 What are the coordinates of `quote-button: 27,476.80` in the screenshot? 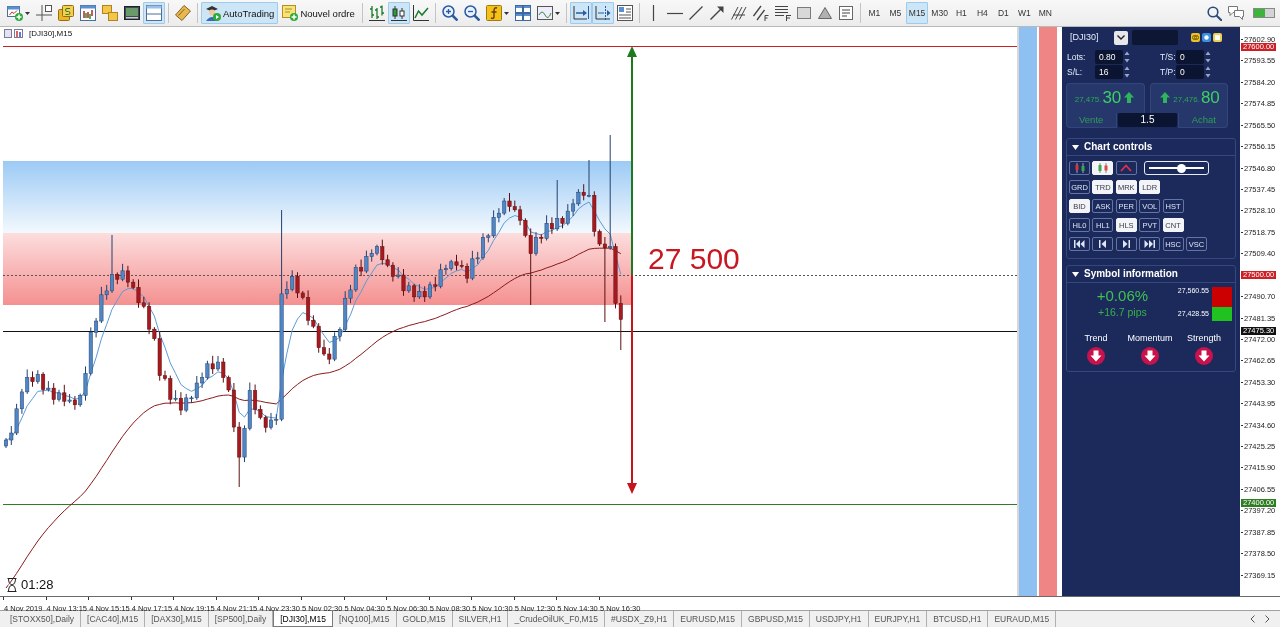 It's located at (1189, 98).